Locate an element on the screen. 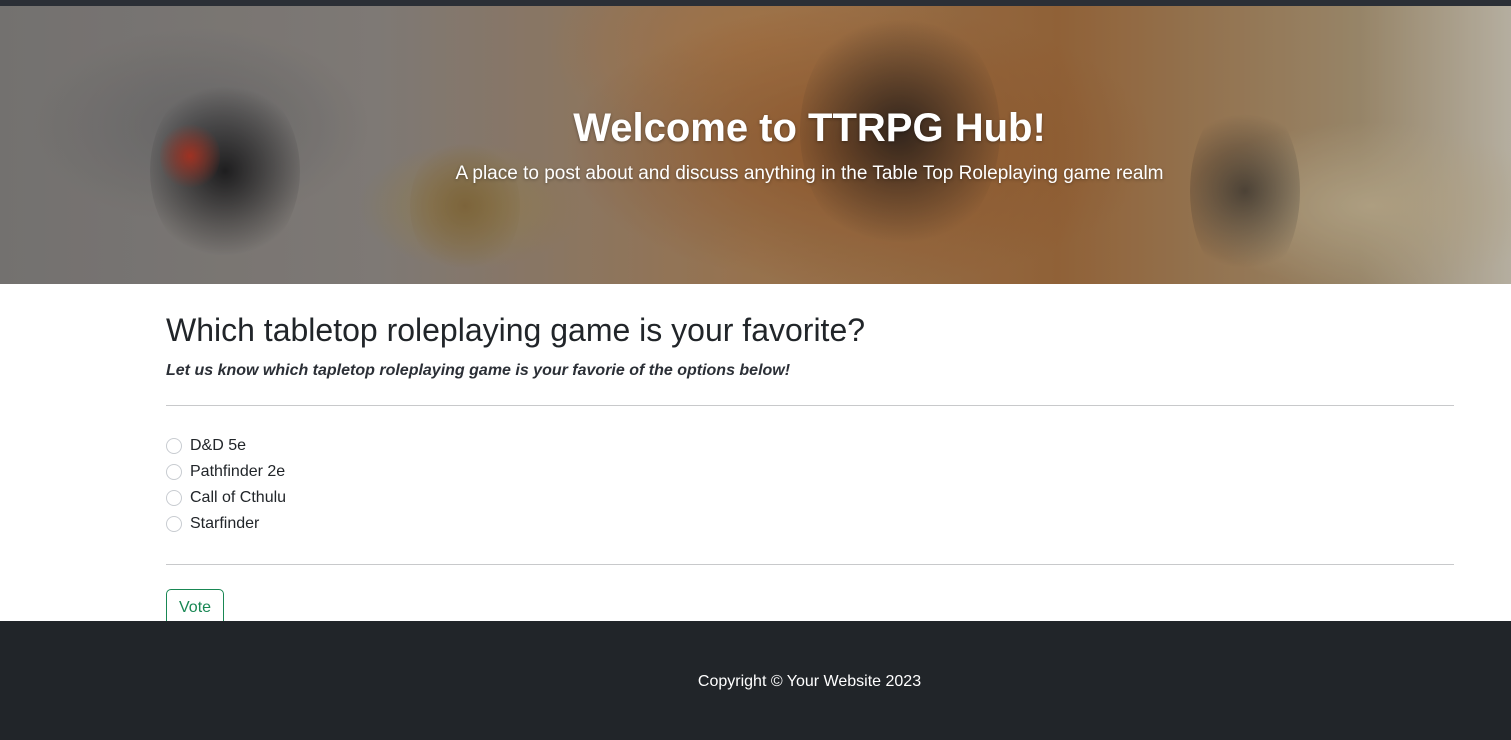 The height and width of the screenshot is (740, 1511). poll-option-dnd-5e: D&D 5e is located at coordinates (810, 446).